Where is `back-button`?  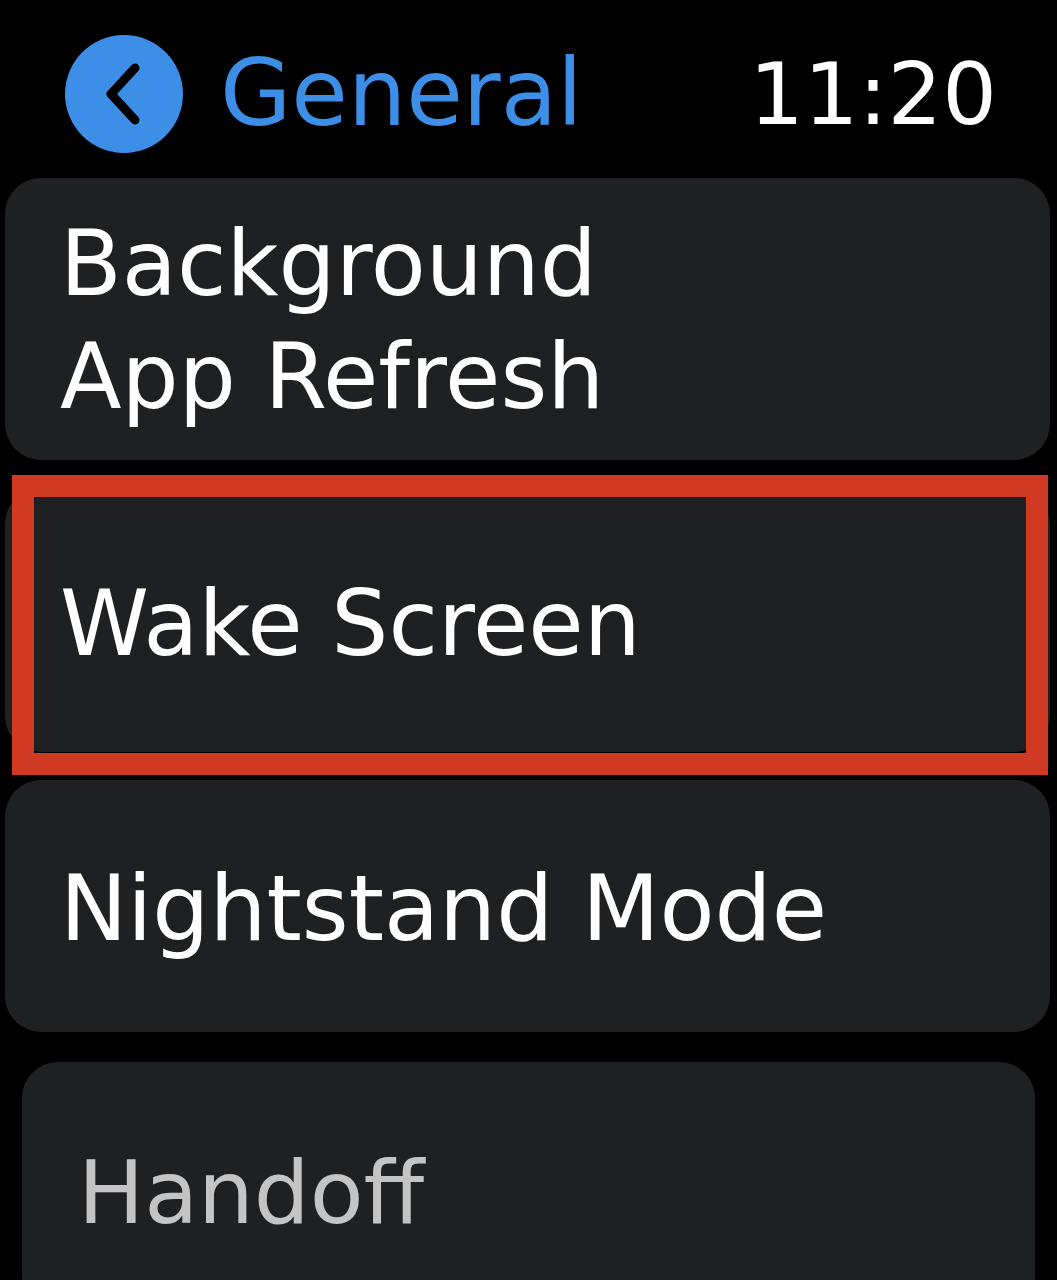
back-button is located at coordinates (124, 94).